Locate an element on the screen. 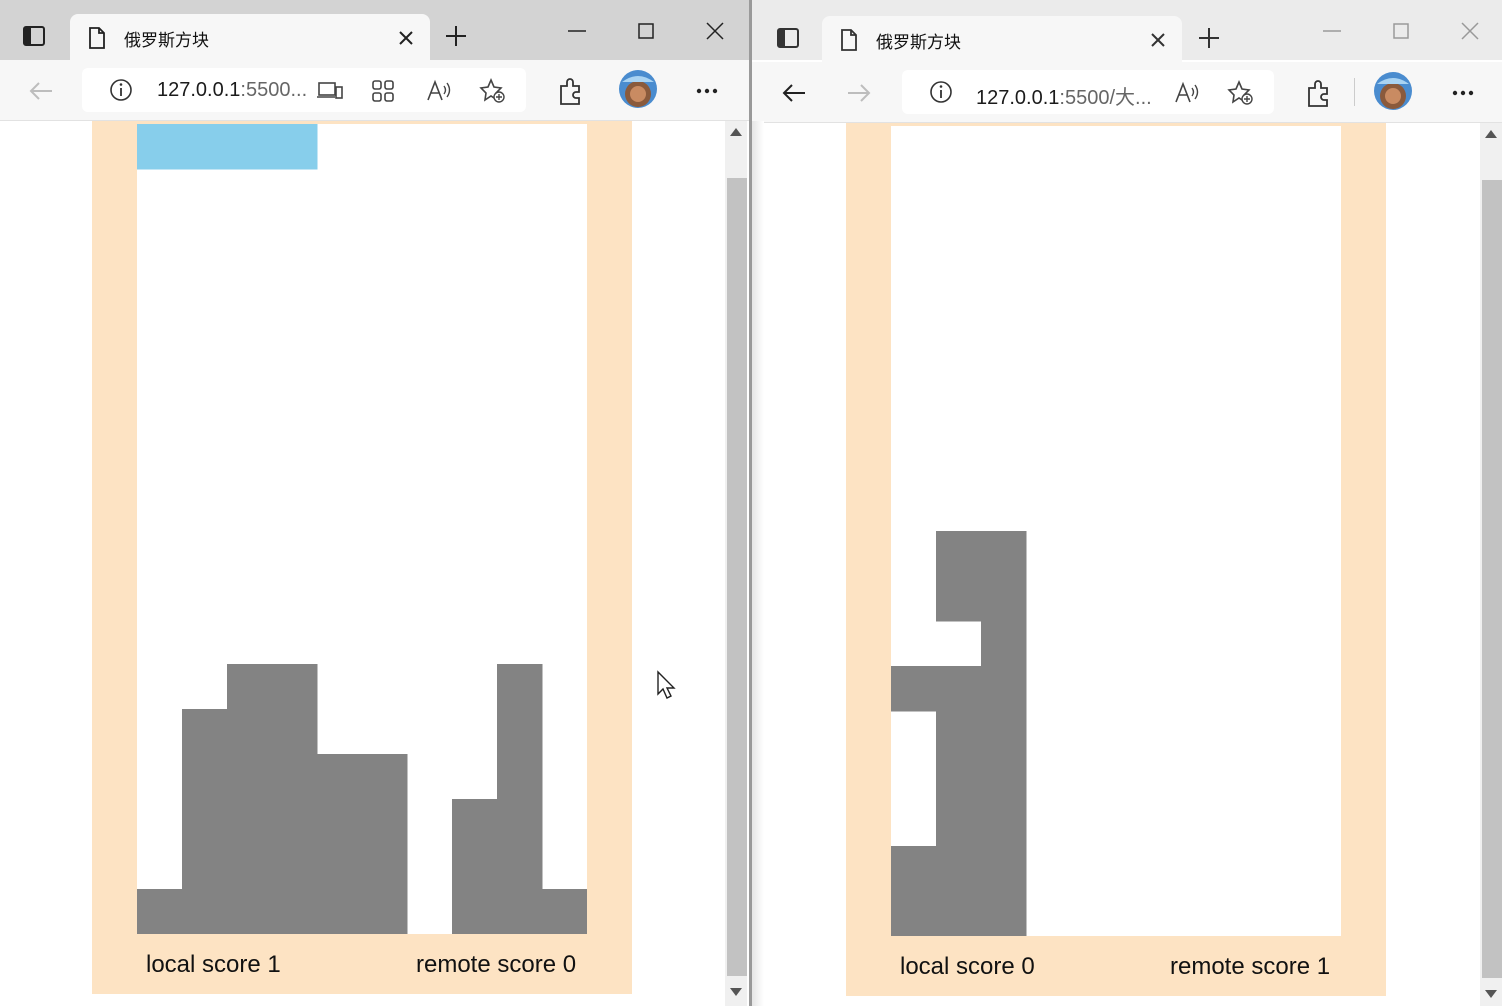  tab-strip: 俄罗斯方块 is located at coordinates (1127, 31).